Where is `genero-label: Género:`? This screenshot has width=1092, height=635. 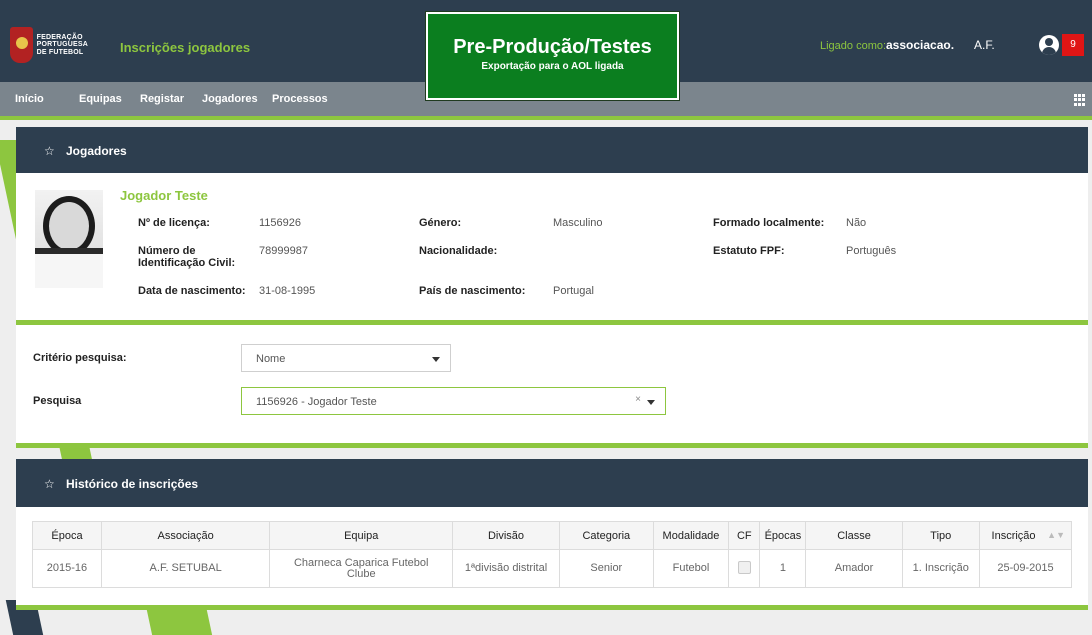
genero-label: Género: is located at coordinates (440, 223).